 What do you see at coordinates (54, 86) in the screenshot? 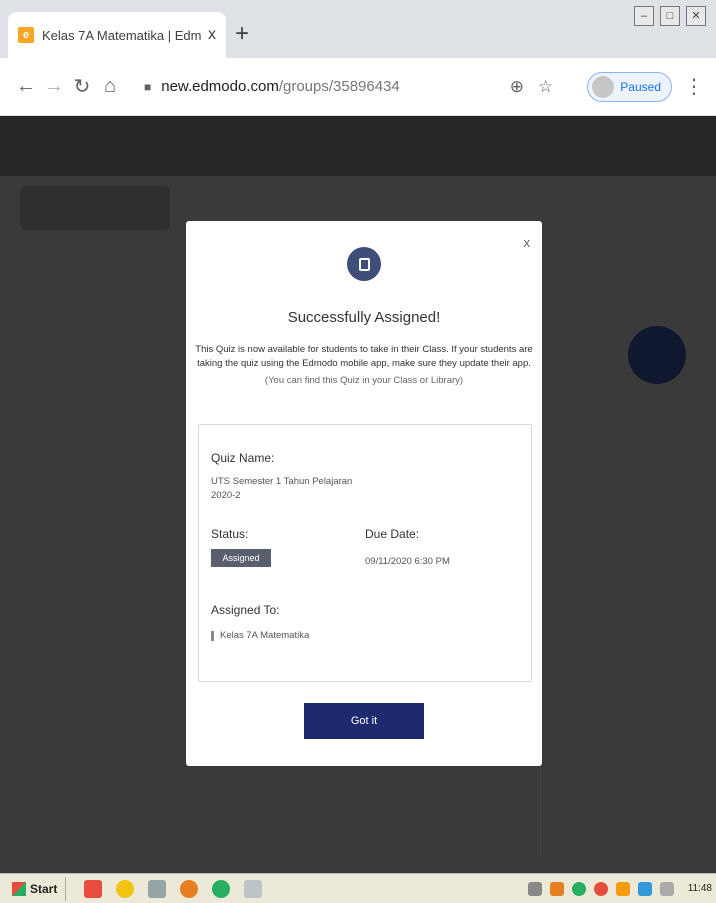
I see `forward-arrow-icon: →` at bounding box center [54, 86].